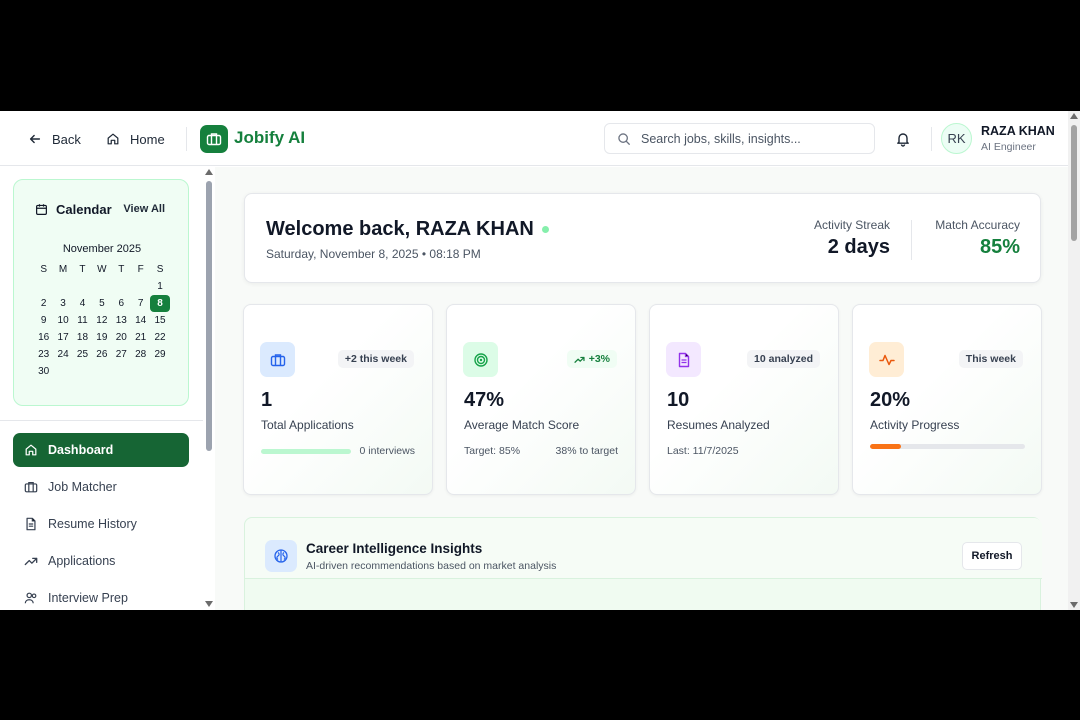  What do you see at coordinates (990, 359) in the screenshot?
I see `status-badge: This week` at bounding box center [990, 359].